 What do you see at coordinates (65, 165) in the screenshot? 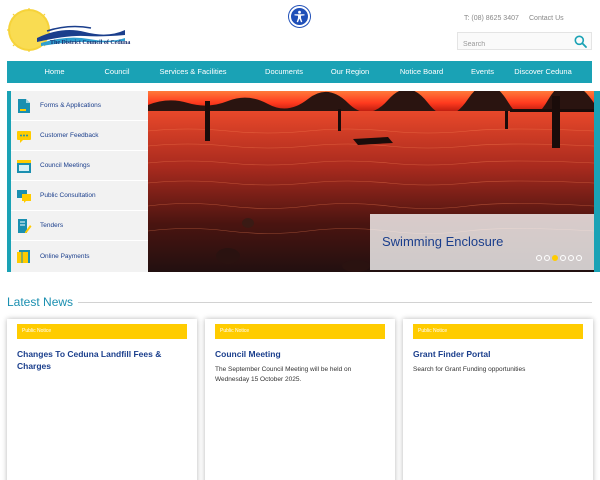
I see `side-item-label: Council Meetings` at bounding box center [65, 165].